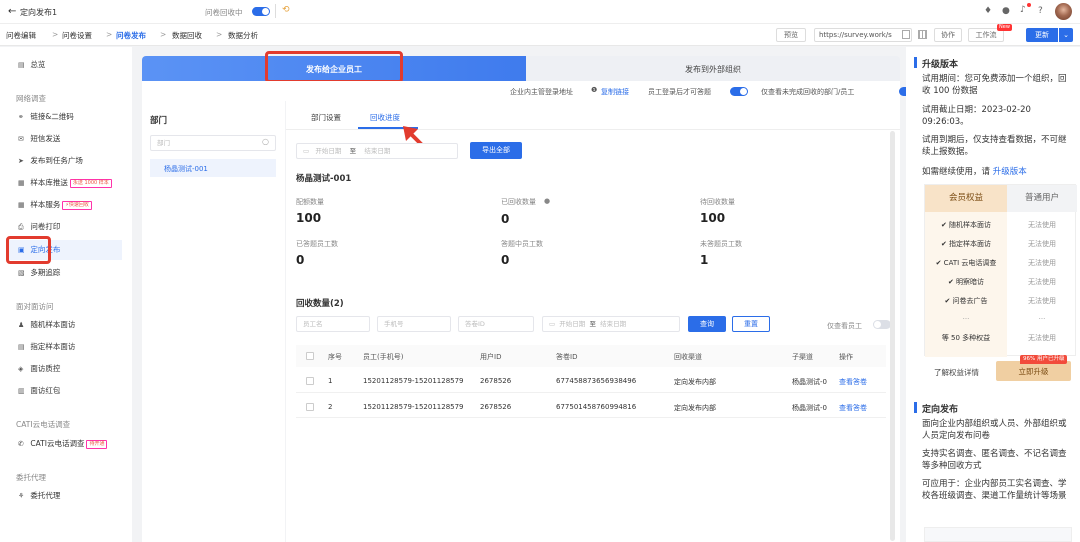 The width and height of the screenshot is (1080, 542). I want to click on handshake-icon: ⚘, so click(21, 496).